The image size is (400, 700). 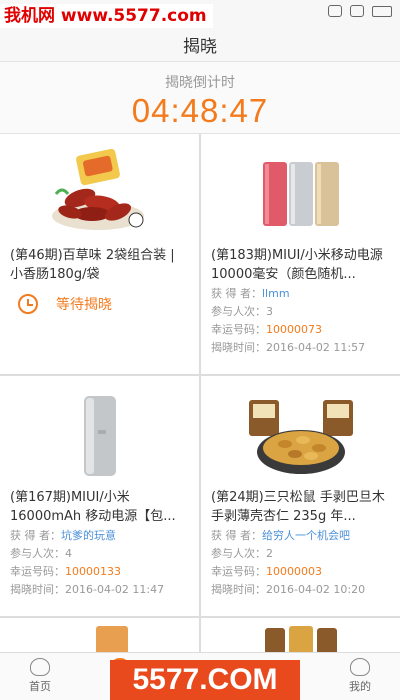 I want to click on reveal-time-row: 揭晓时间：2016-04-02 11:57, so click(x=302, y=348).